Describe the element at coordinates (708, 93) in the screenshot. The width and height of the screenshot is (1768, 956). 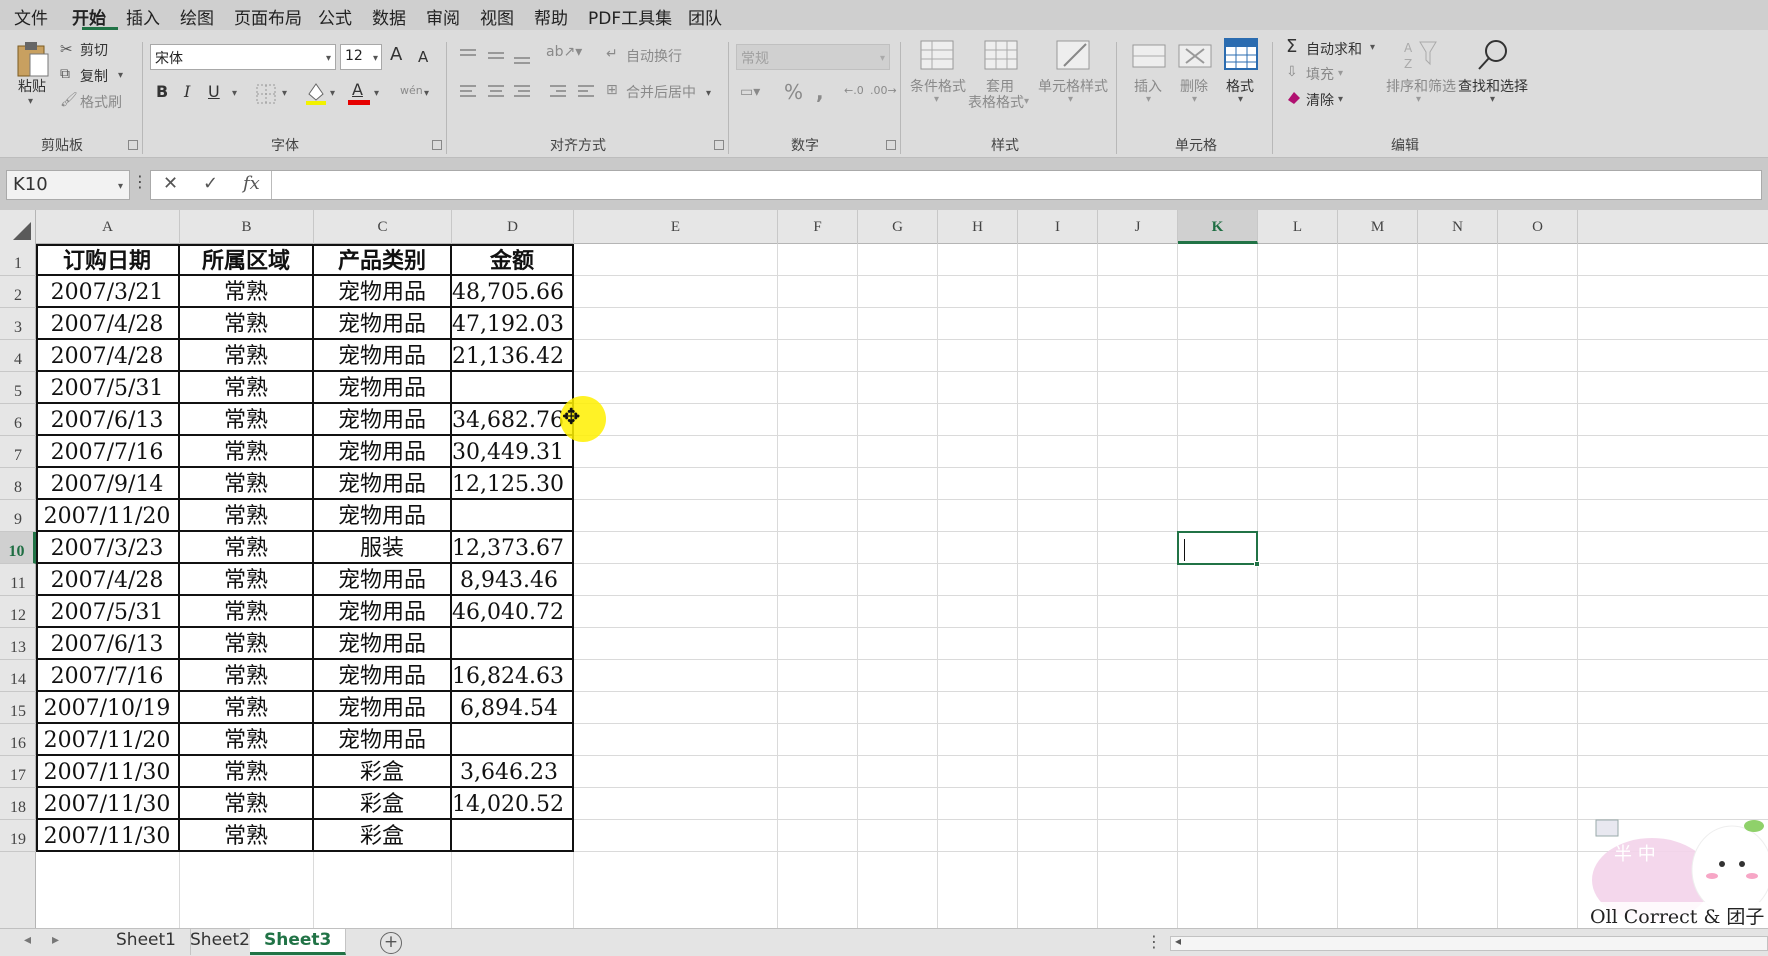
I see `merge-center-caret-icon: ▾` at that location.